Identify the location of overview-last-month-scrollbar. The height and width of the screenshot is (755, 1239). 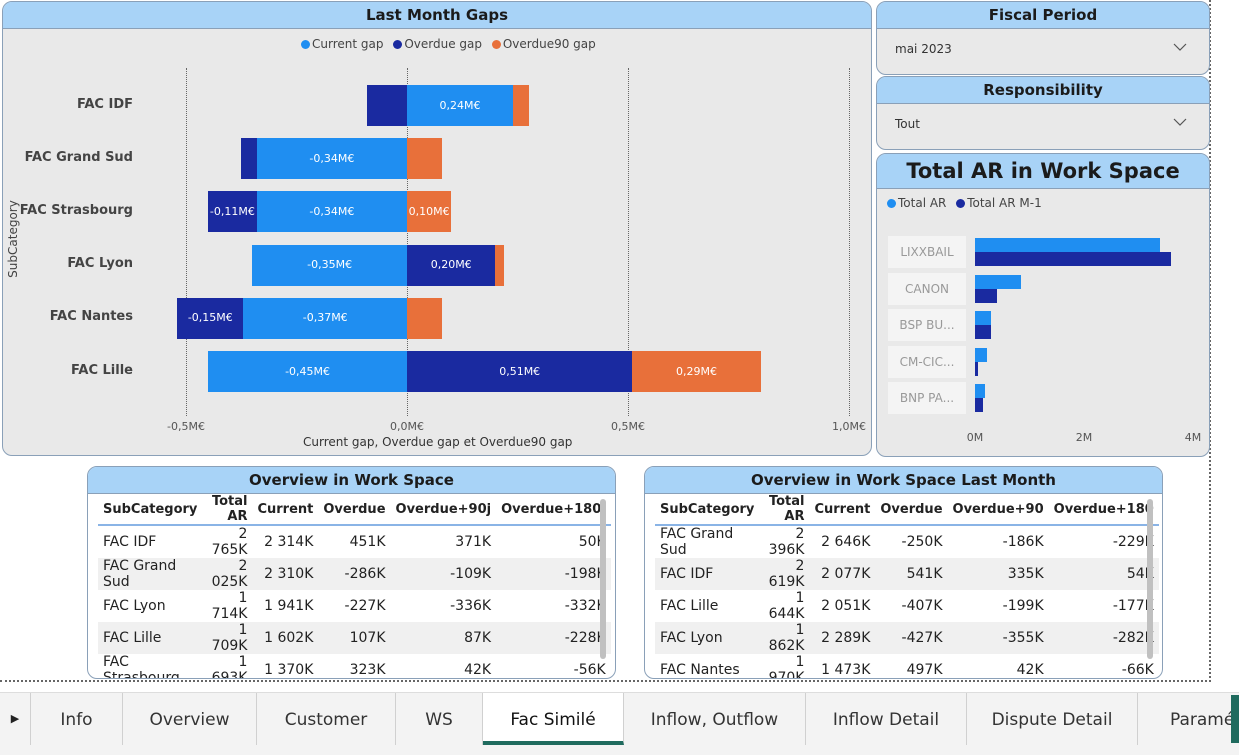
(1150, 579).